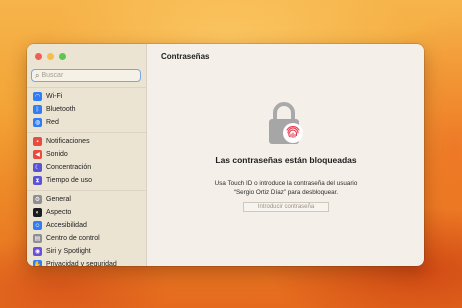 The height and width of the screenshot is (308, 462). What do you see at coordinates (52, 122) in the screenshot?
I see `sidebar-item-label: Red` at bounding box center [52, 122].